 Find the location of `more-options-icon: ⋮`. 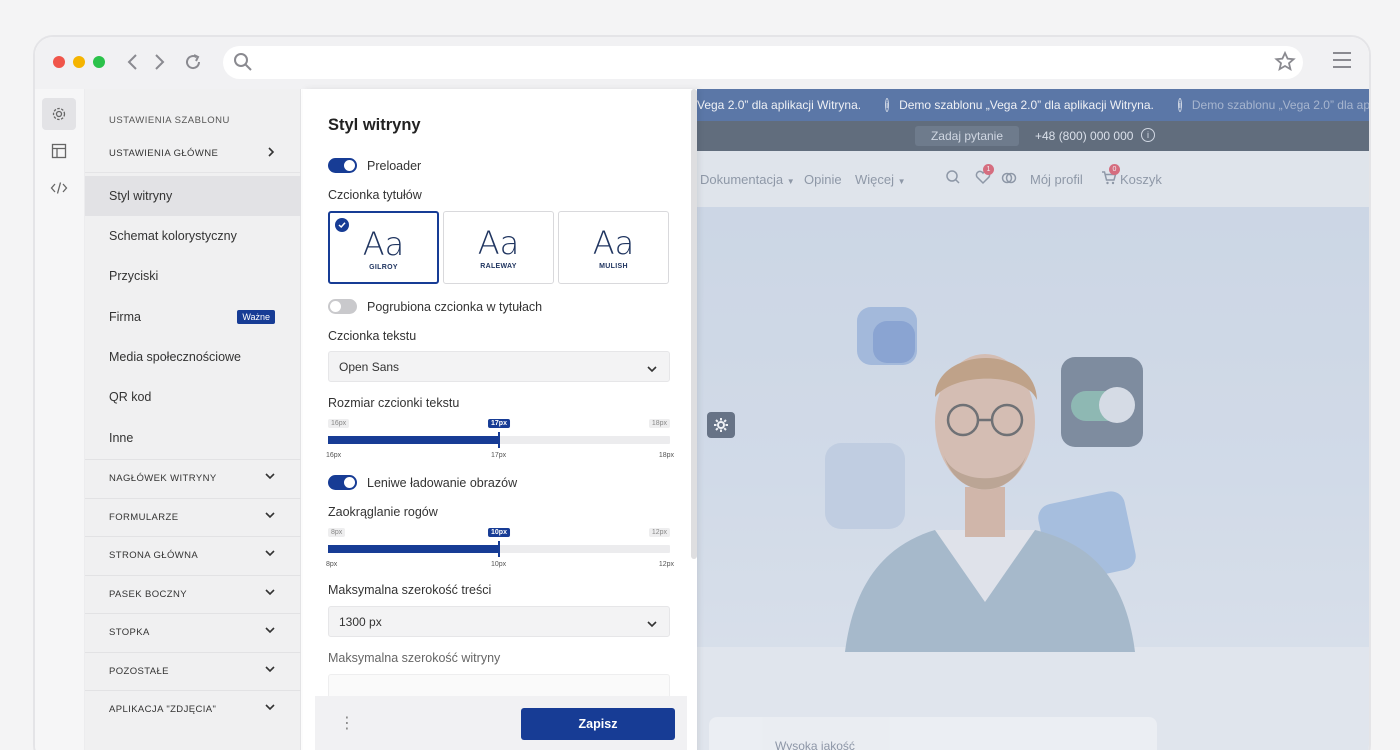

more-options-icon: ⋮ is located at coordinates (347, 724).